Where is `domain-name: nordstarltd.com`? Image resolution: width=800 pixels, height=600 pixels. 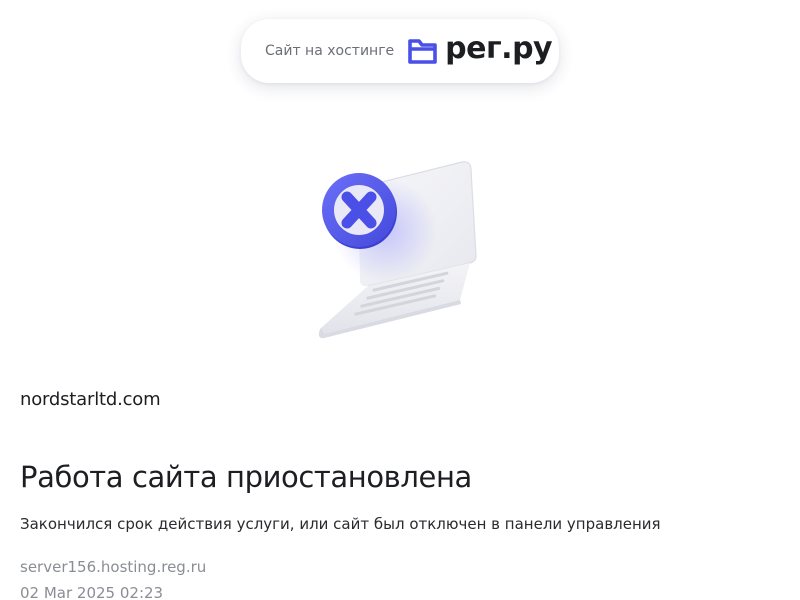 domain-name: nordstarltd.com is located at coordinates (90, 399).